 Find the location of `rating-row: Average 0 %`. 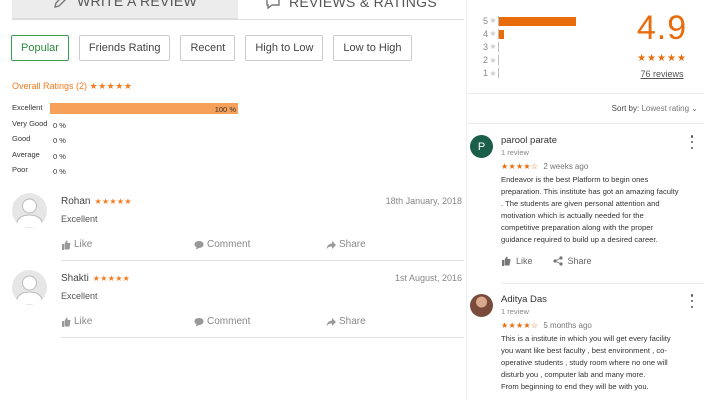

rating-row: Average 0 % is located at coordinates (39, 155).